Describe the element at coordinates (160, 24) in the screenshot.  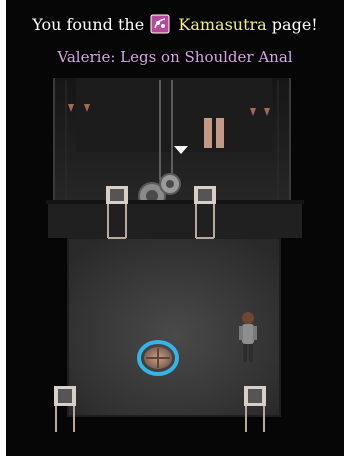
I see `kamasutra-book-icon` at that location.